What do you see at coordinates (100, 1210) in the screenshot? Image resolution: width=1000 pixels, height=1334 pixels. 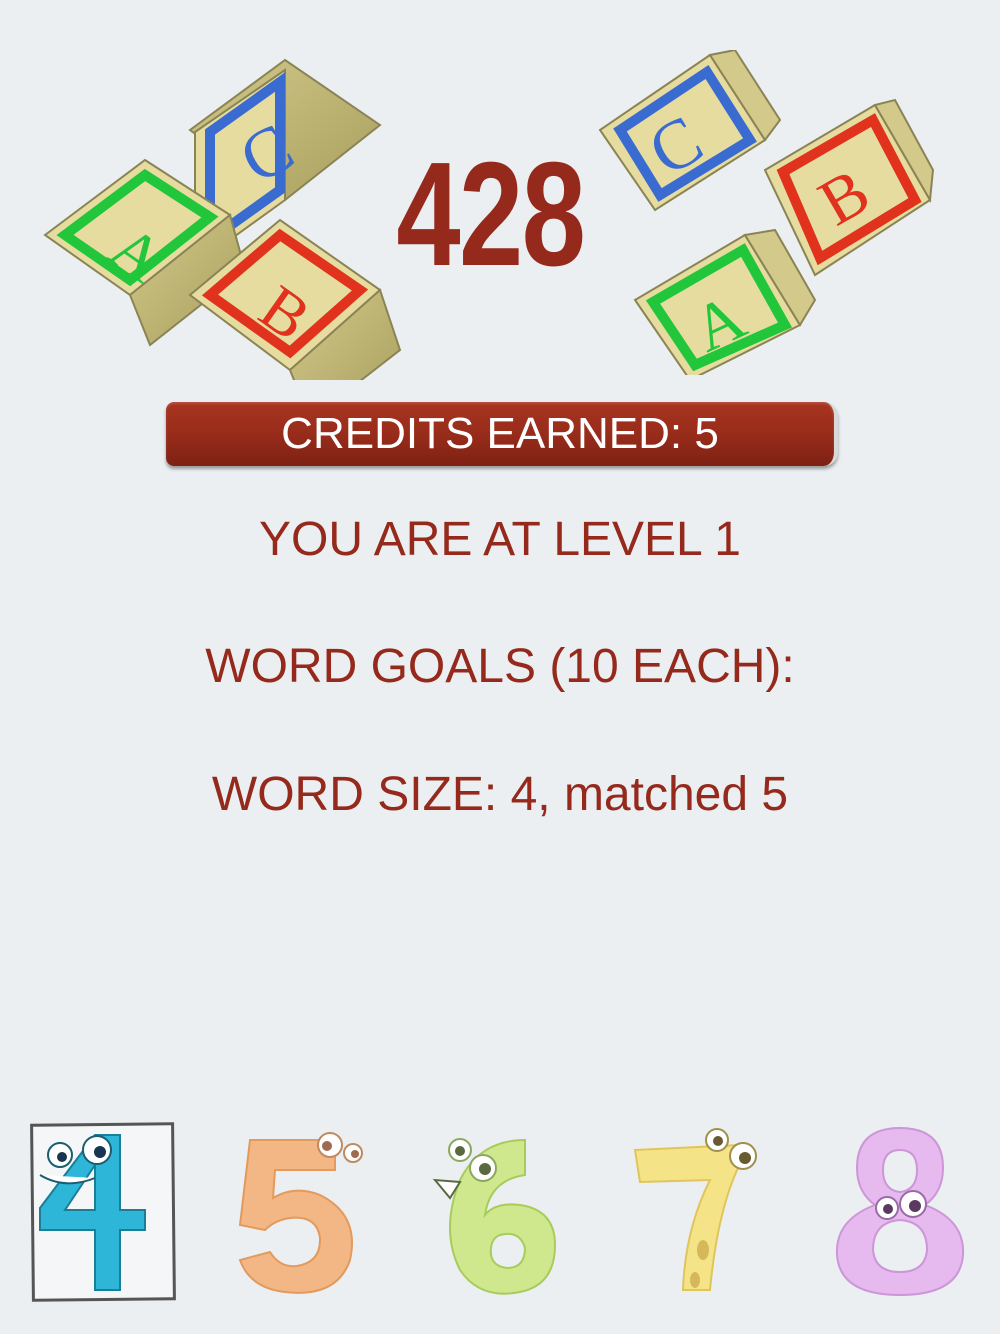 I see `digit-4-button: 4` at bounding box center [100, 1210].